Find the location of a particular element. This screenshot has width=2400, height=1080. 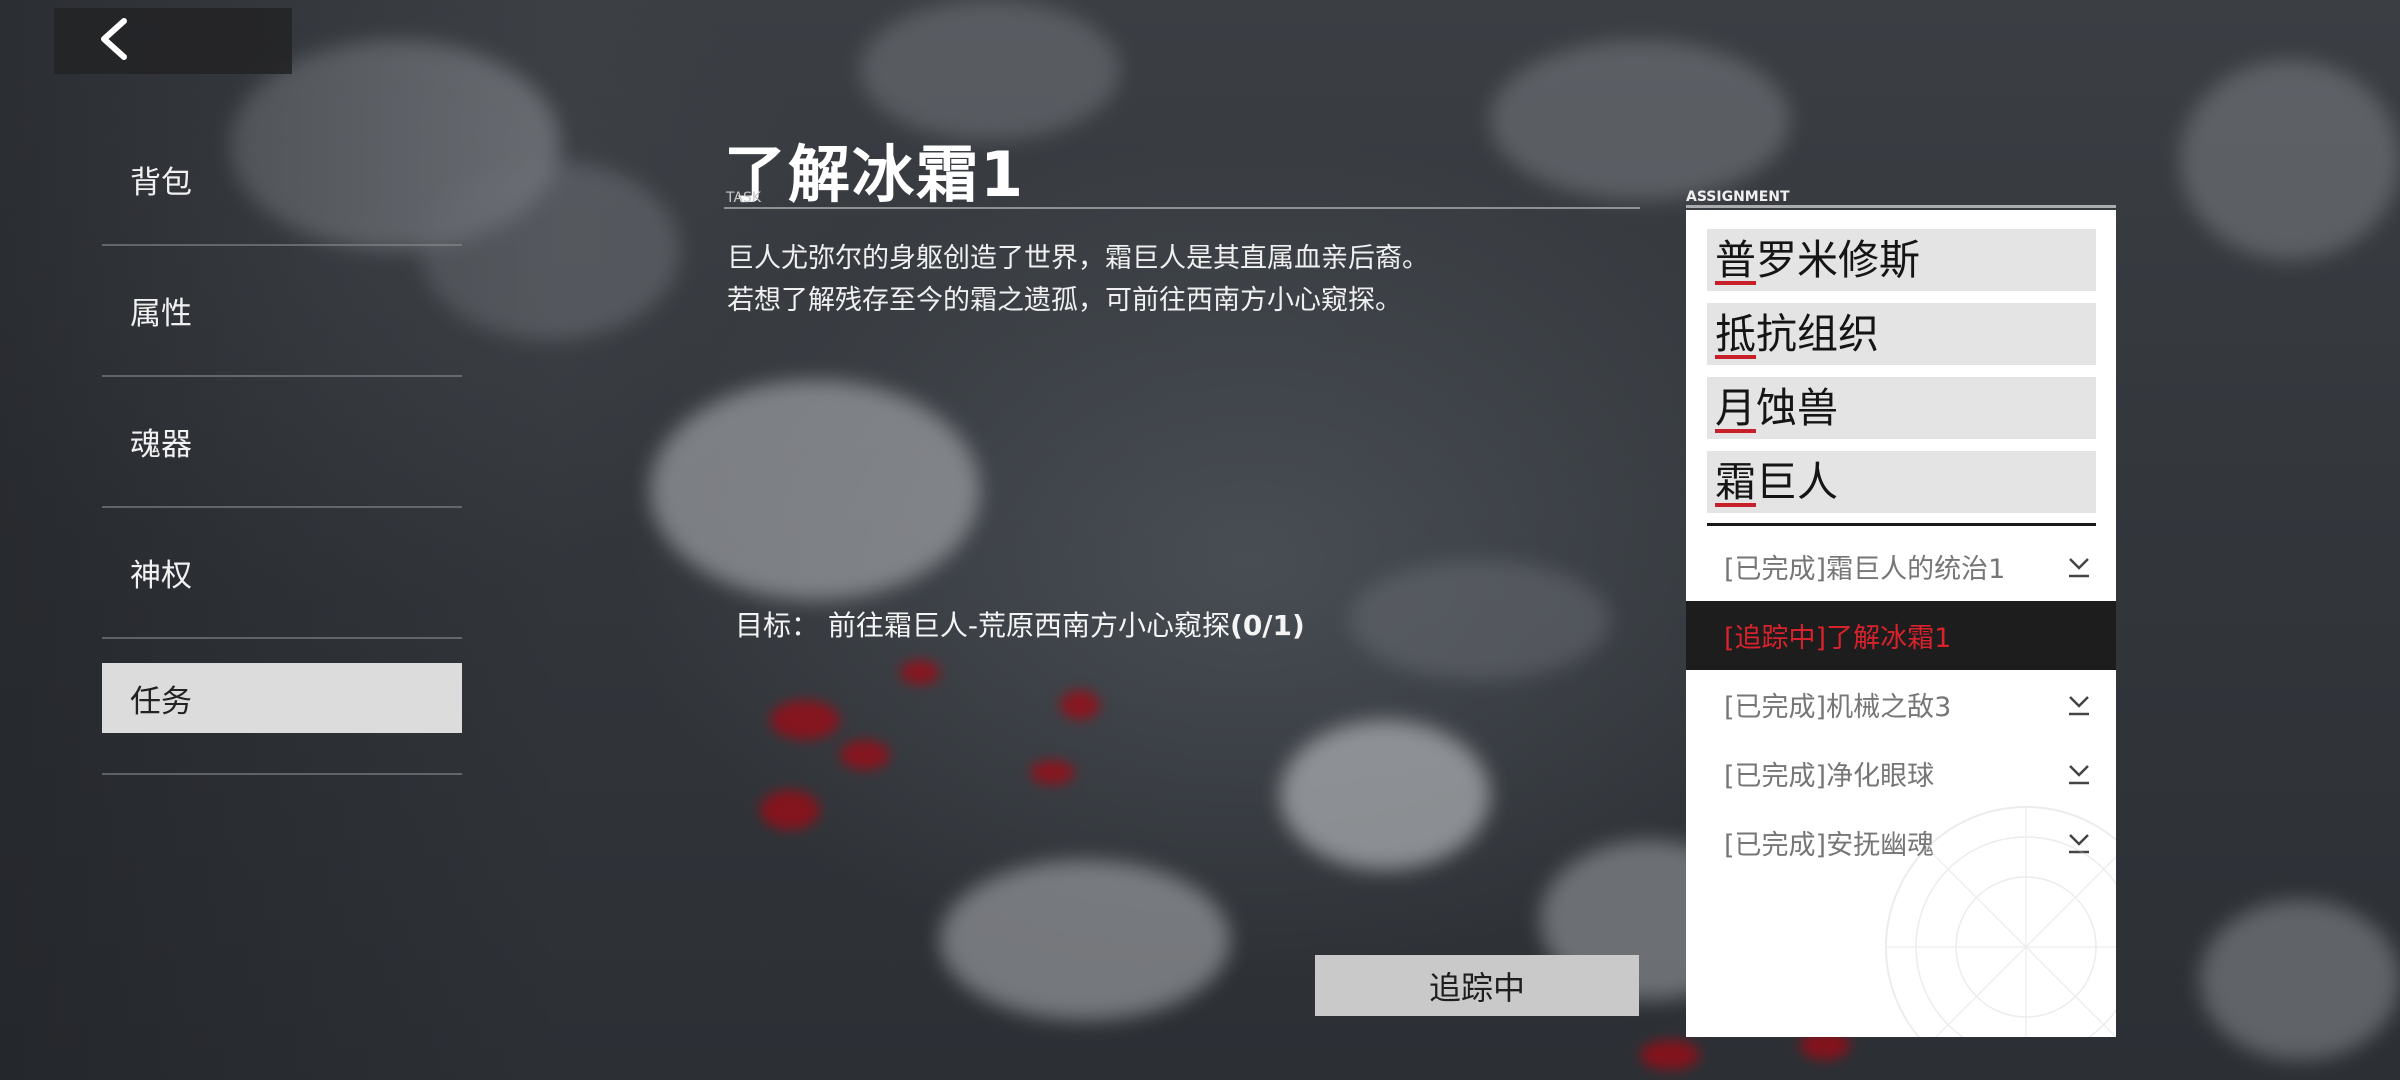

nav-item-tasks: 任务 is located at coordinates (282, 707).